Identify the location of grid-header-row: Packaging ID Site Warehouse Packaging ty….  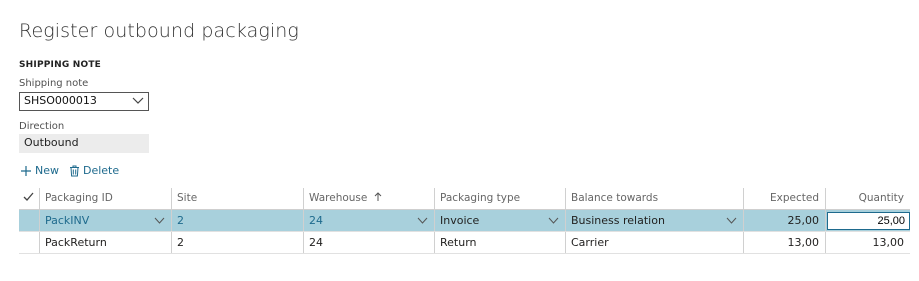
(464, 199).